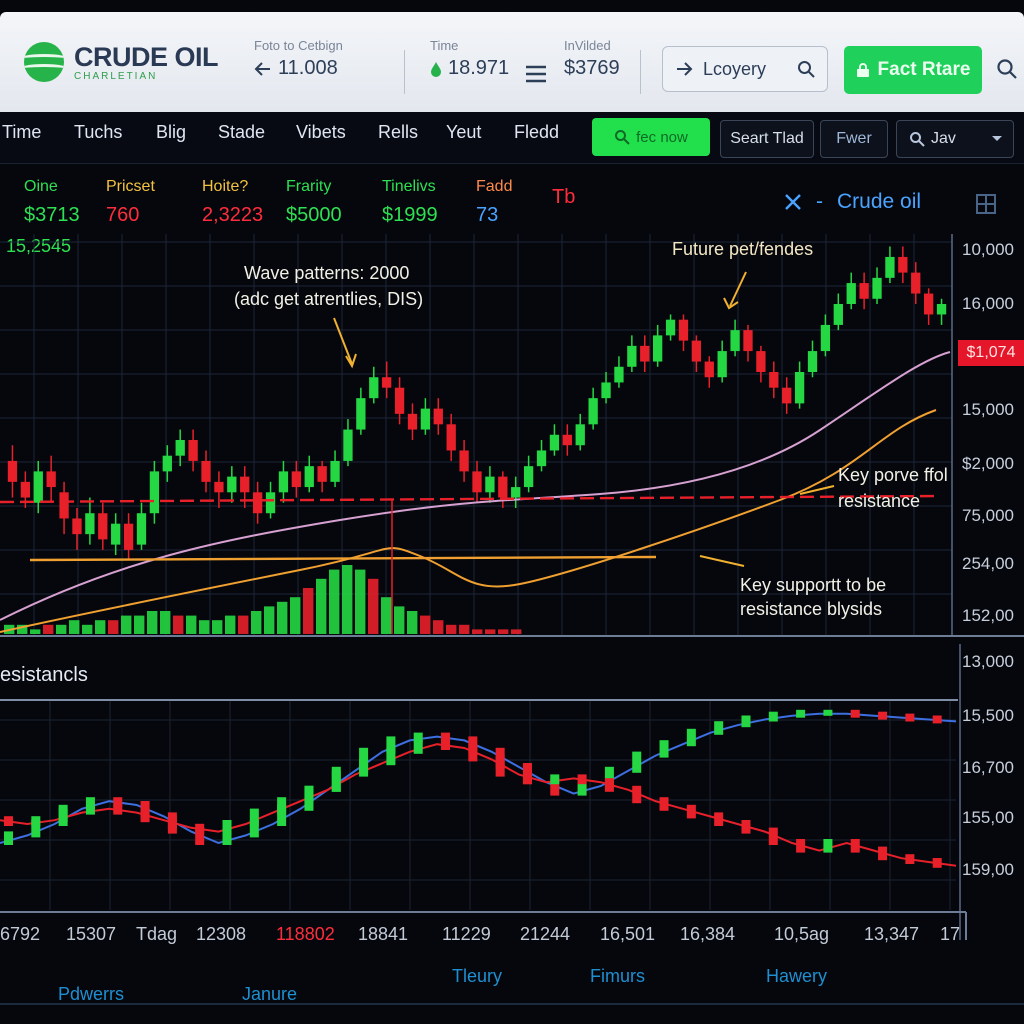 The width and height of the screenshot is (1024, 1024). Describe the element at coordinates (988, 869) in the screenshot. I see `y-tick-label: 159,00` at that location.